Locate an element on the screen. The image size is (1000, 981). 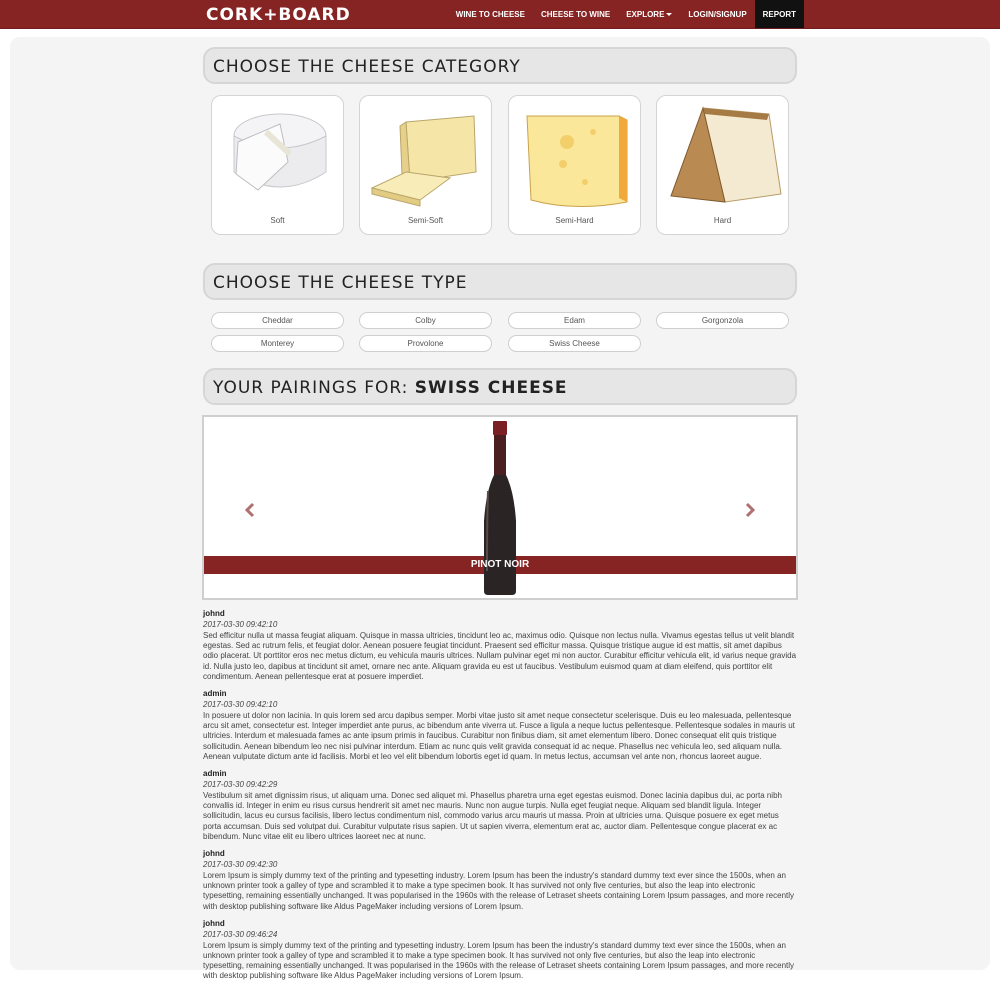
type-option-gorgonzola: Gorgonzola is located at coordinates (722, 320).